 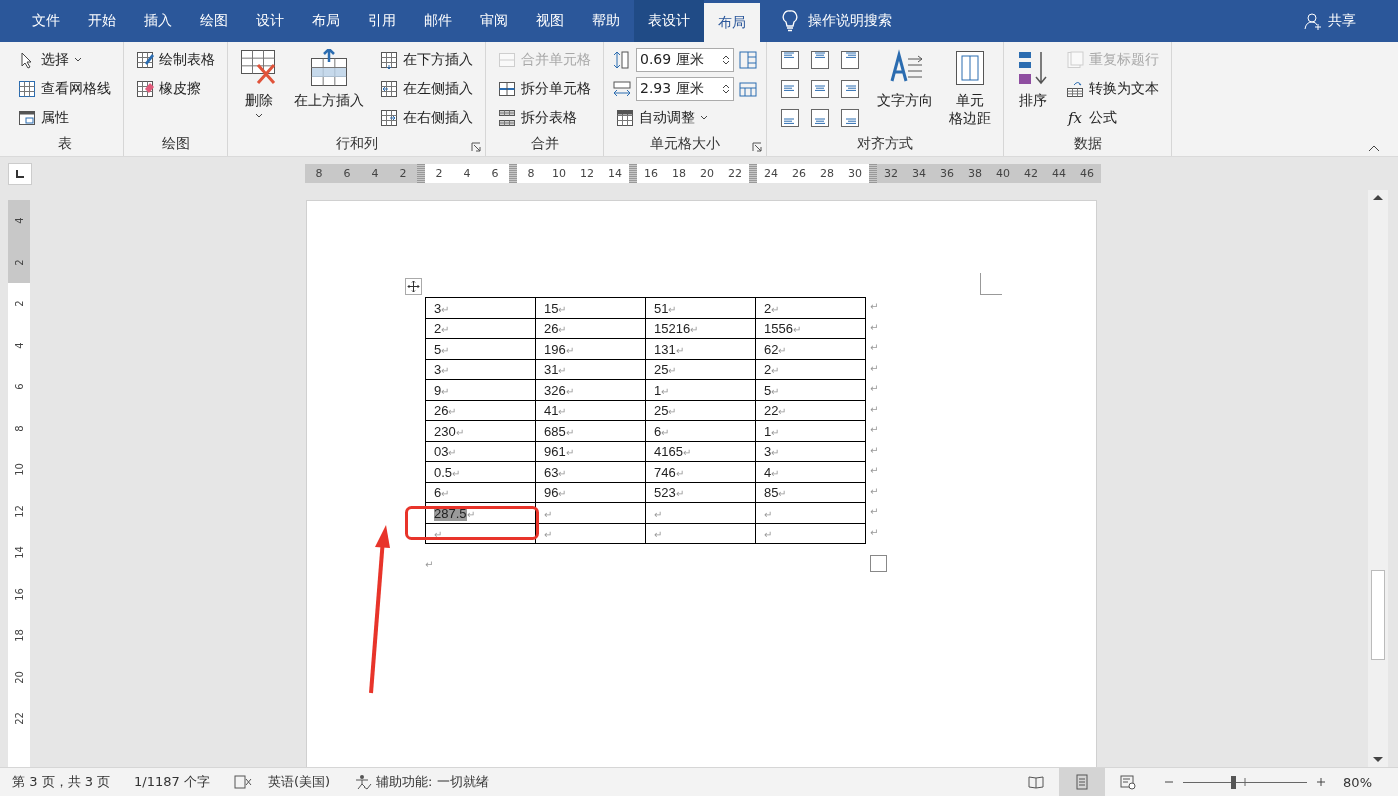 I want to click on ribbon-button: 自动调整, so click(x=685, y=117).